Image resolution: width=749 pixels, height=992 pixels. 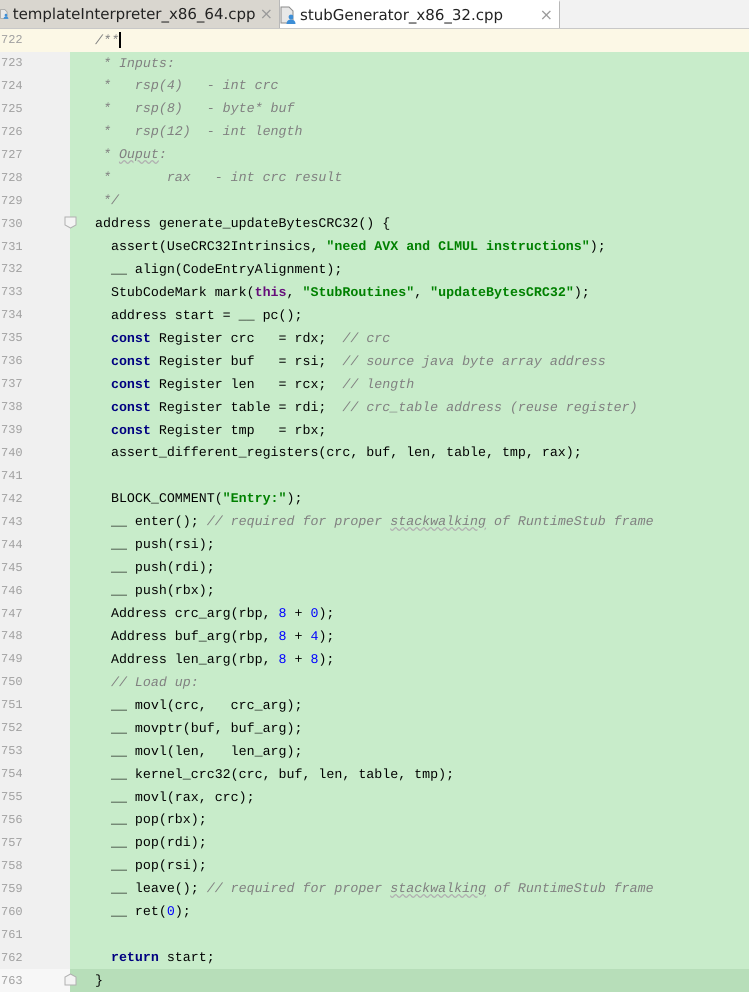 What do you see at coordinates (218, 430) in the screenshot?
I see `code-line: const Register tmp = rbx;` at bounding box center [218, 430].